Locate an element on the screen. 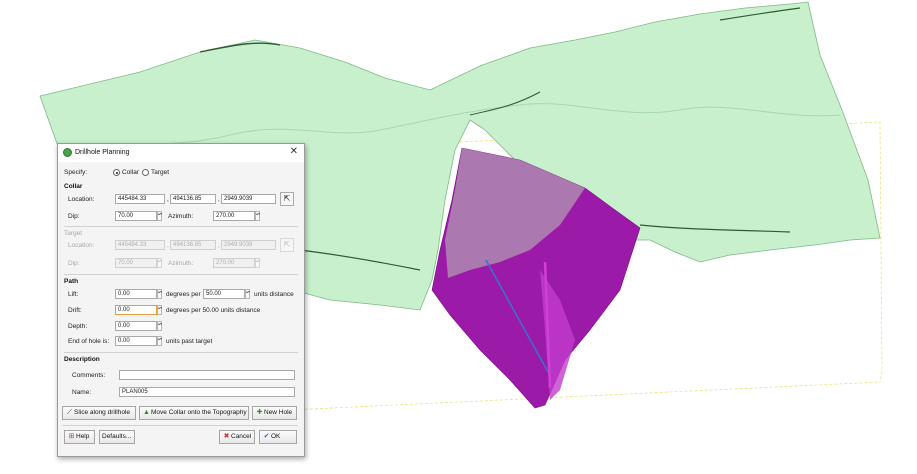  help-label: Help is located at coordinates (83, 436).